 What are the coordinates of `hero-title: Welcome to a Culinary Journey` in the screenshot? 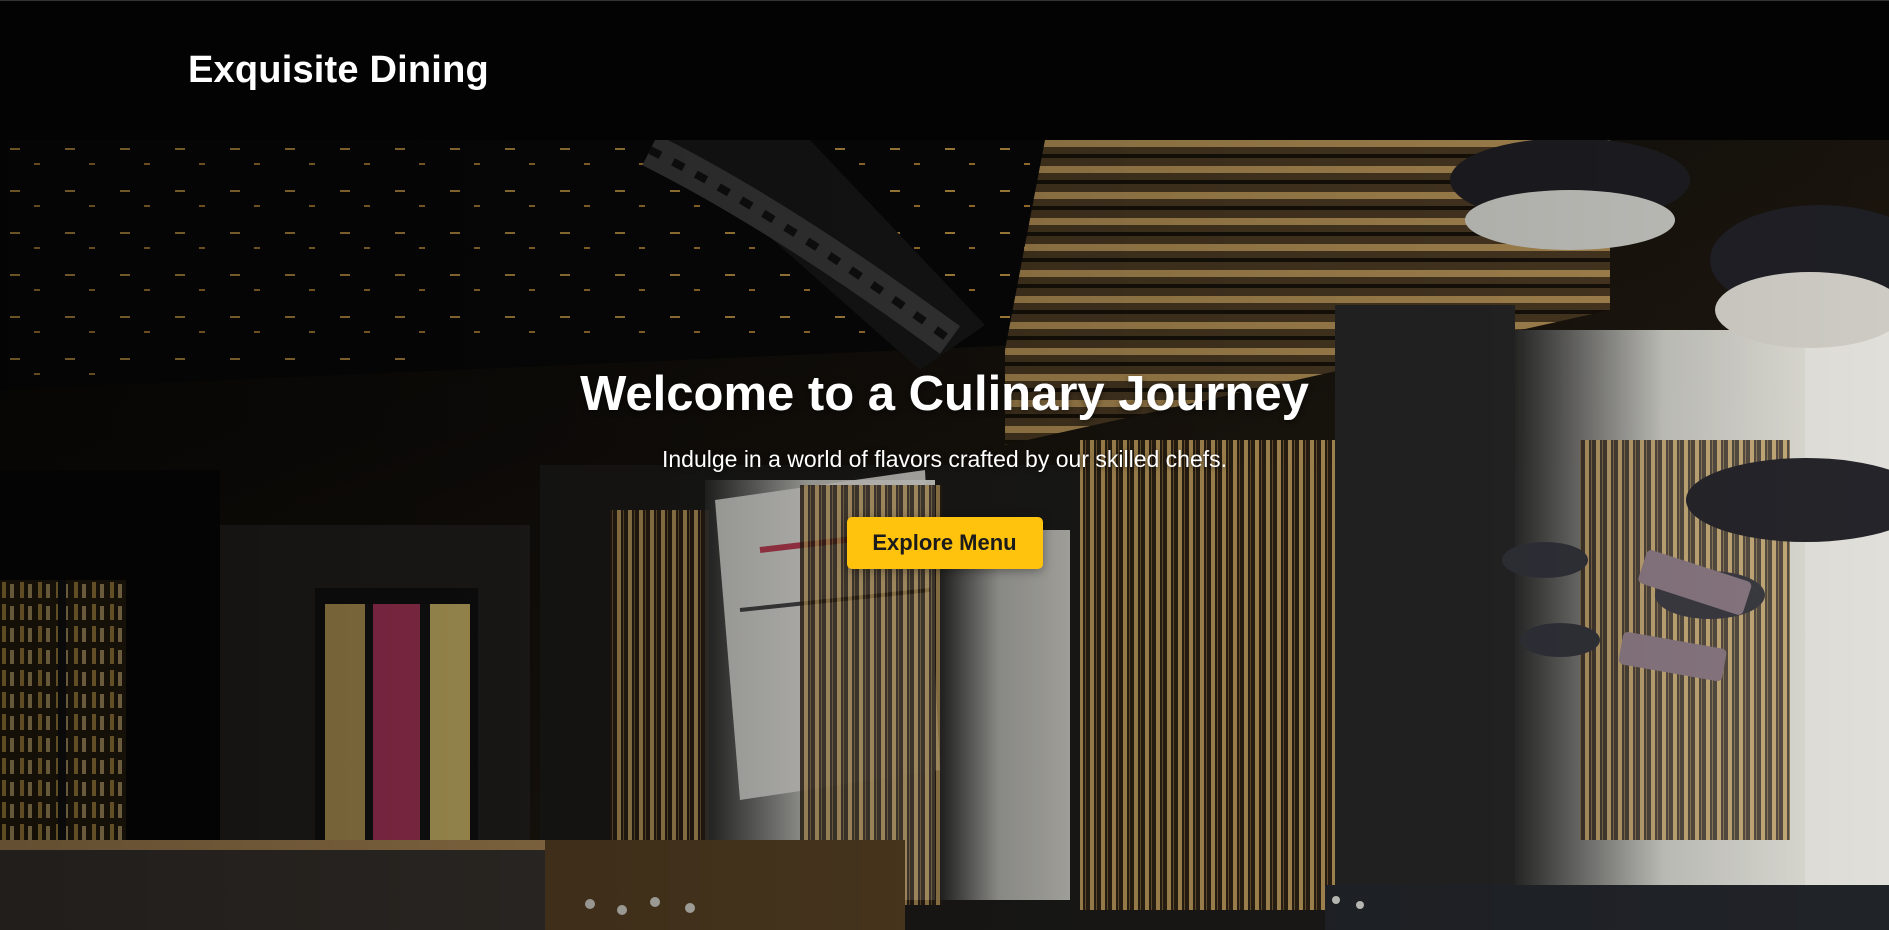 It's located at (944, 394).